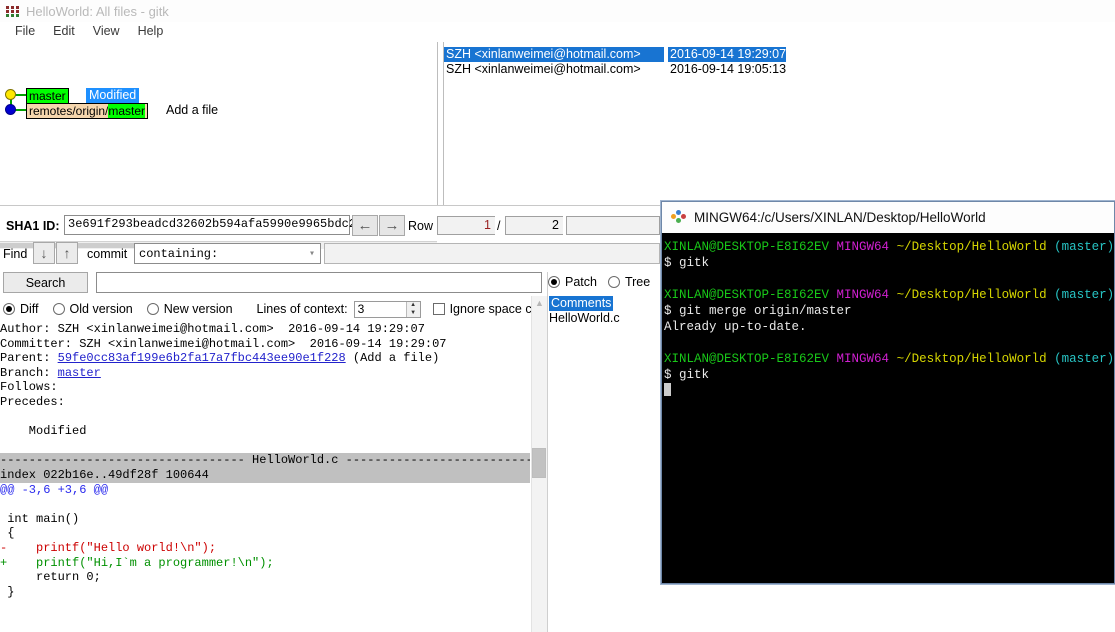 Image resolution: width=1115 pixels, height=632 pixels. What do you see at coordinates (152, 309) in the screenshot?
I see `radio-new-version-indicator` at bounding box center [152, 309].